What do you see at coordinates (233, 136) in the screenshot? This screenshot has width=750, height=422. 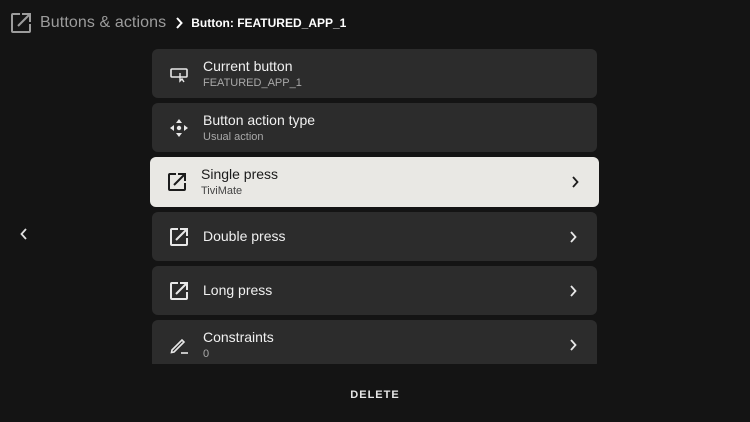 I see `list-item-subtitle: Usual action` at bounding box center [233, 136].